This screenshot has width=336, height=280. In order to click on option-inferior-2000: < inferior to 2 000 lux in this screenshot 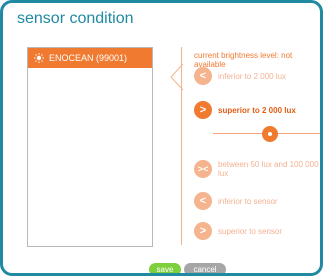, I will do `click(240, 76)`.